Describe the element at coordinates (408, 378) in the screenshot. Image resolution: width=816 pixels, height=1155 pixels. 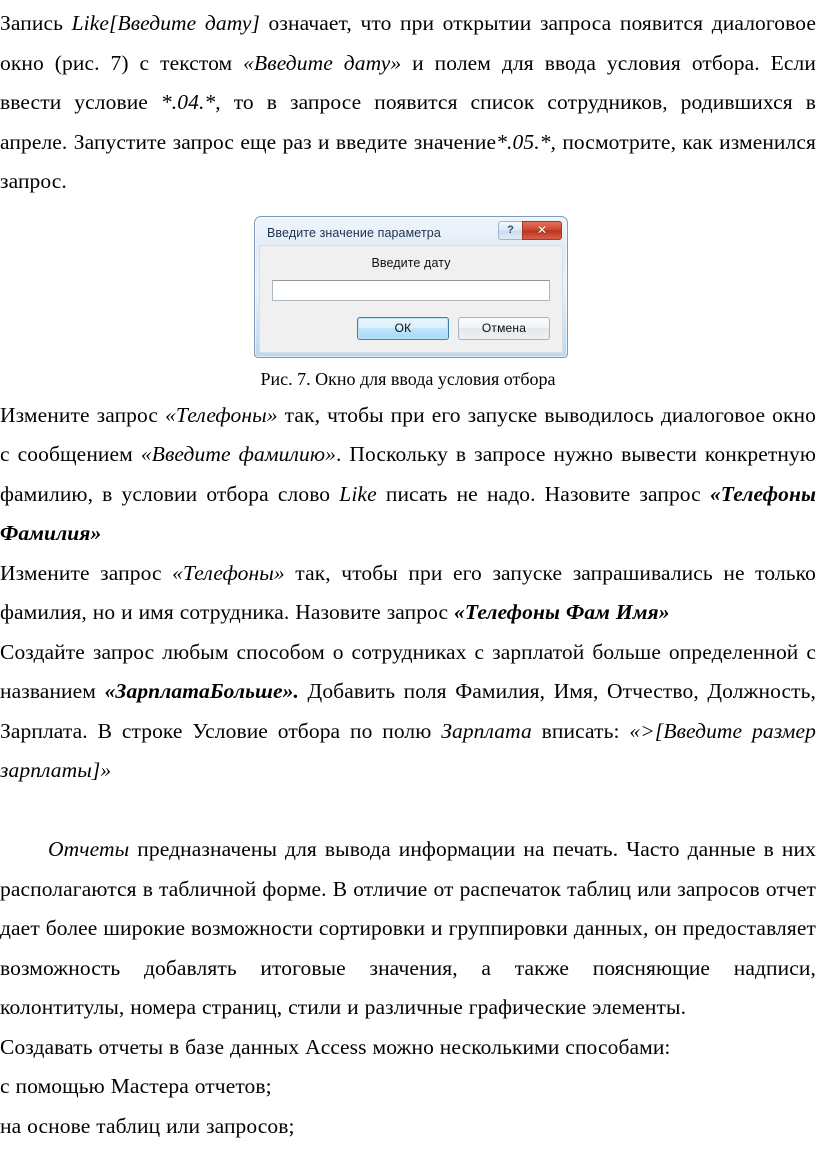
I see `figure-caption: Рис. 7. Окно для ввода условия отбора` at that location.